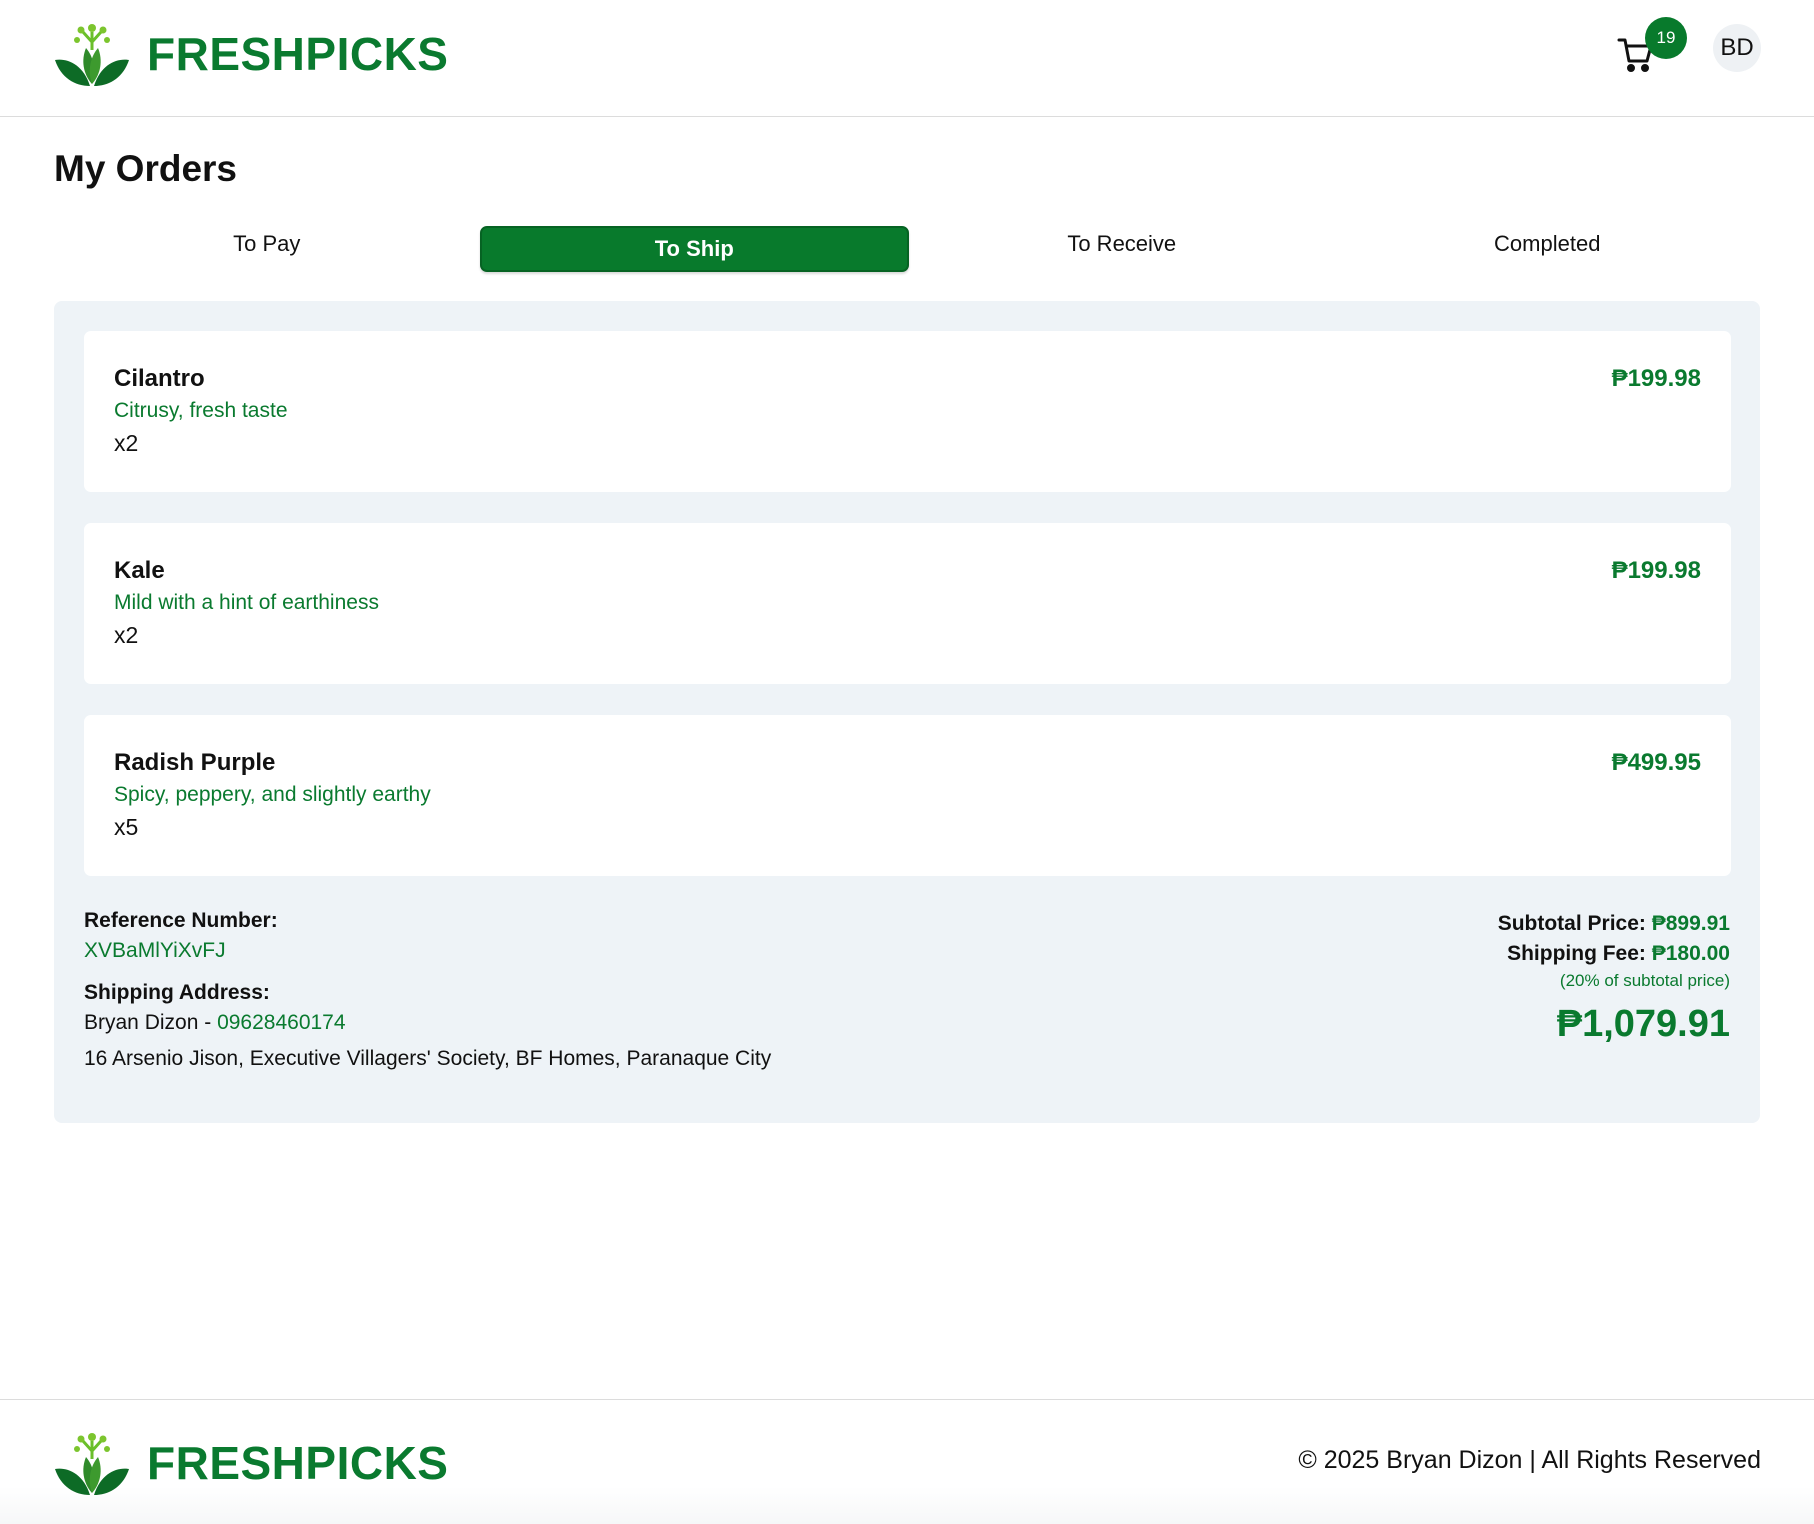 The width and height of the screenshot is (1814, 1524). I want to click on footer-brand-logo: FRESHPICKS, so click(250, 1463).